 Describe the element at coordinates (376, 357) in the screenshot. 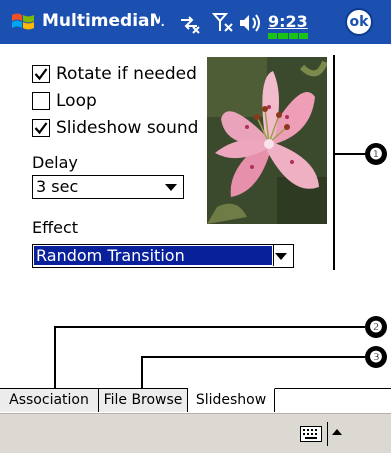

I see `callout-3-marker: ❸` at that location.